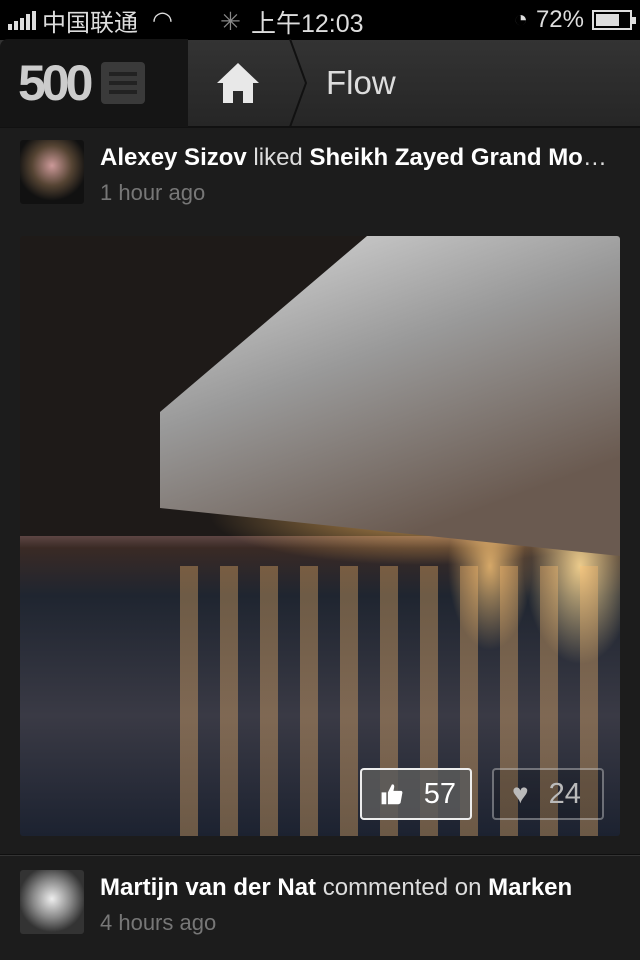 This screenshot has width=640, height=960. I want to click on favorite-button: ♥ 24, so click(548, 794).